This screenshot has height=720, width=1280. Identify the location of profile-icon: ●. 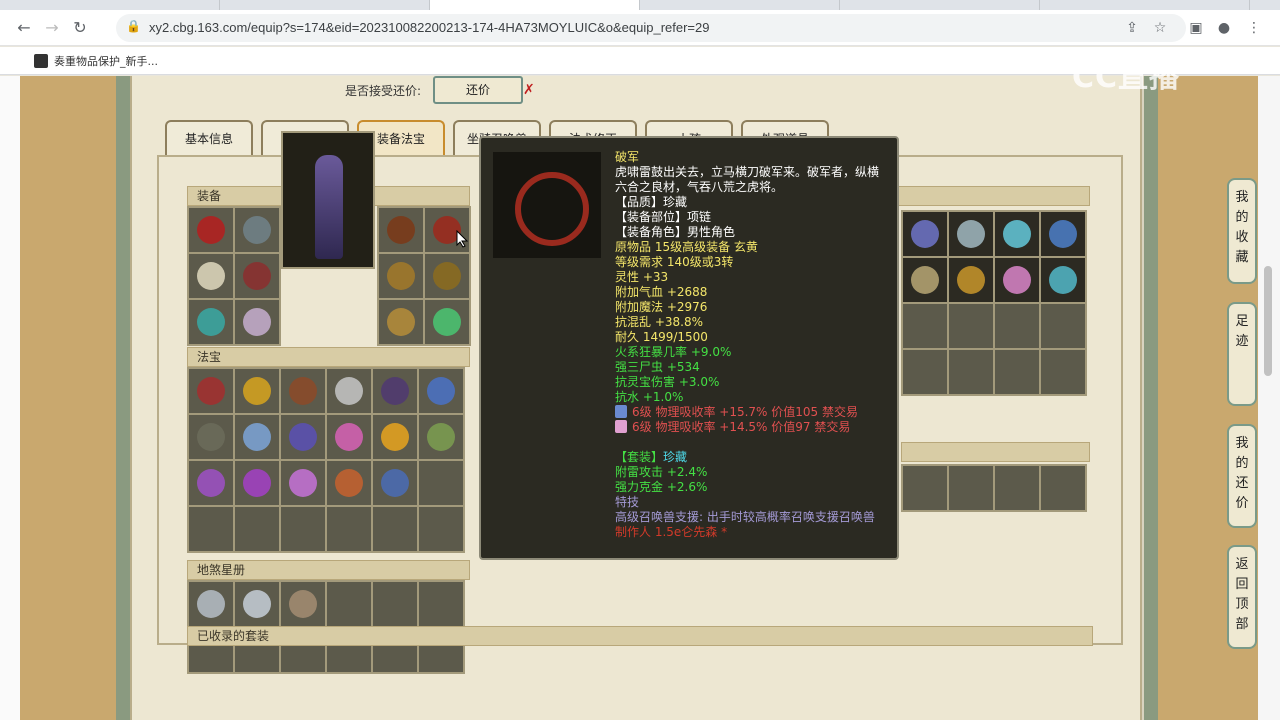
(1224, 28).